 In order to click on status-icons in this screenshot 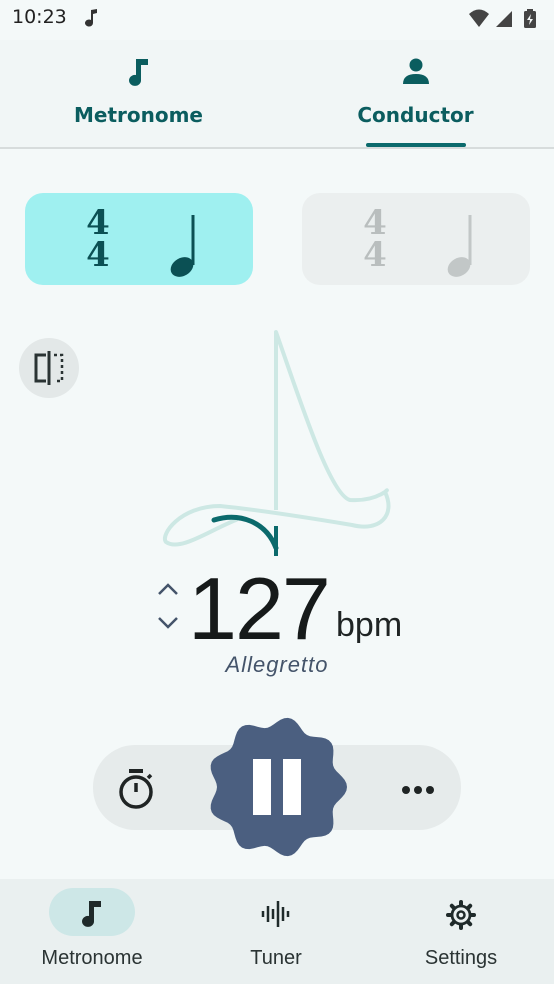, I will do `click(506, 21)`.